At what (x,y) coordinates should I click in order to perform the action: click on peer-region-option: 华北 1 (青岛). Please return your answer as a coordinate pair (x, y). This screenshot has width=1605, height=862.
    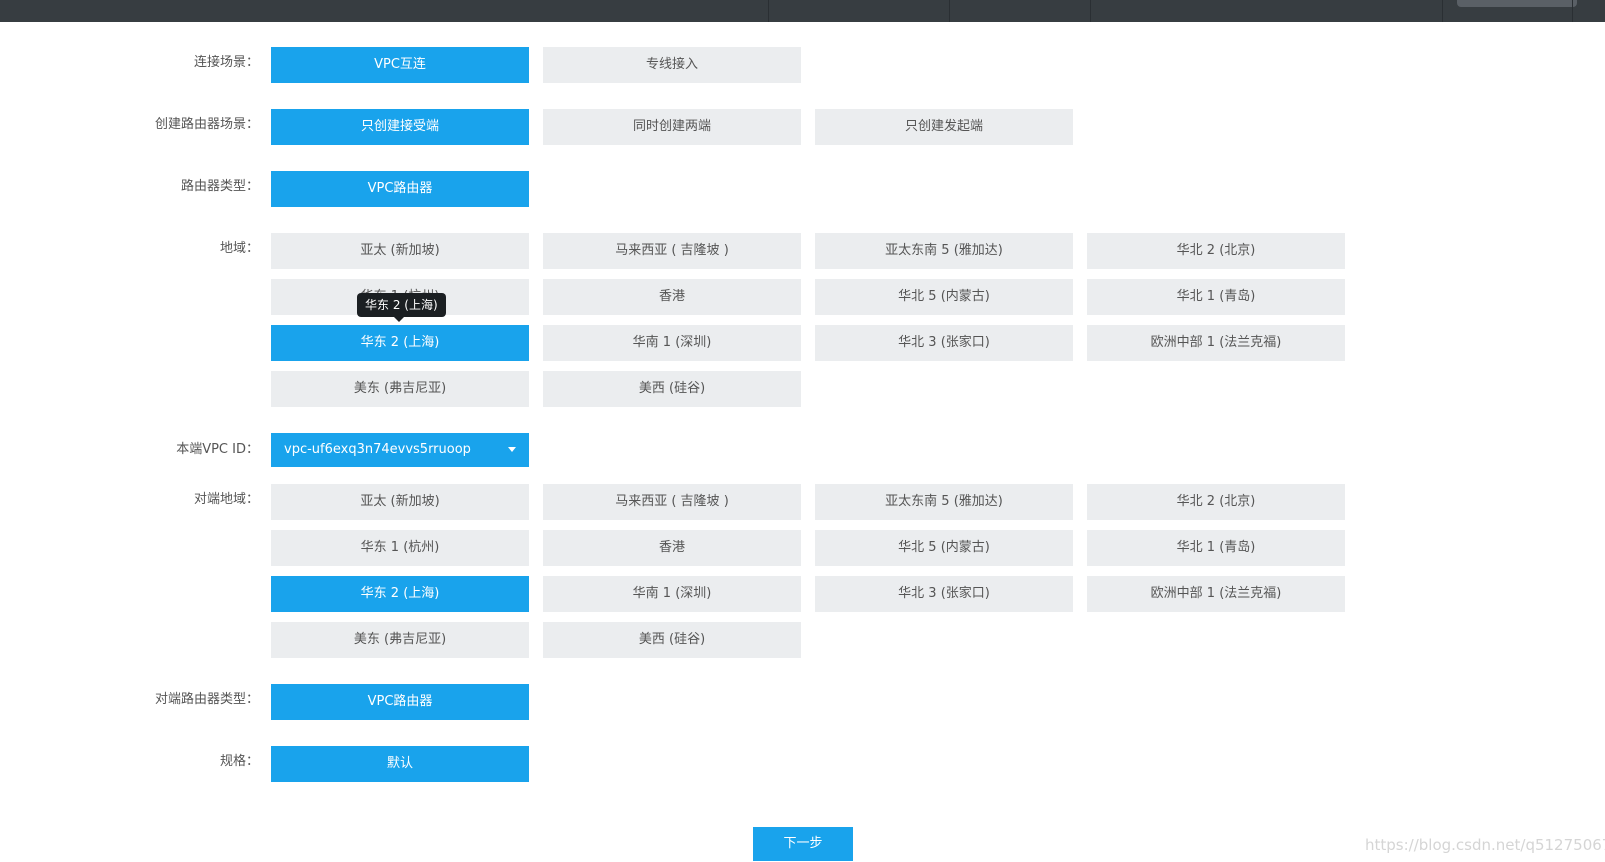
    Looking at the image, I should click on (1216, 548).